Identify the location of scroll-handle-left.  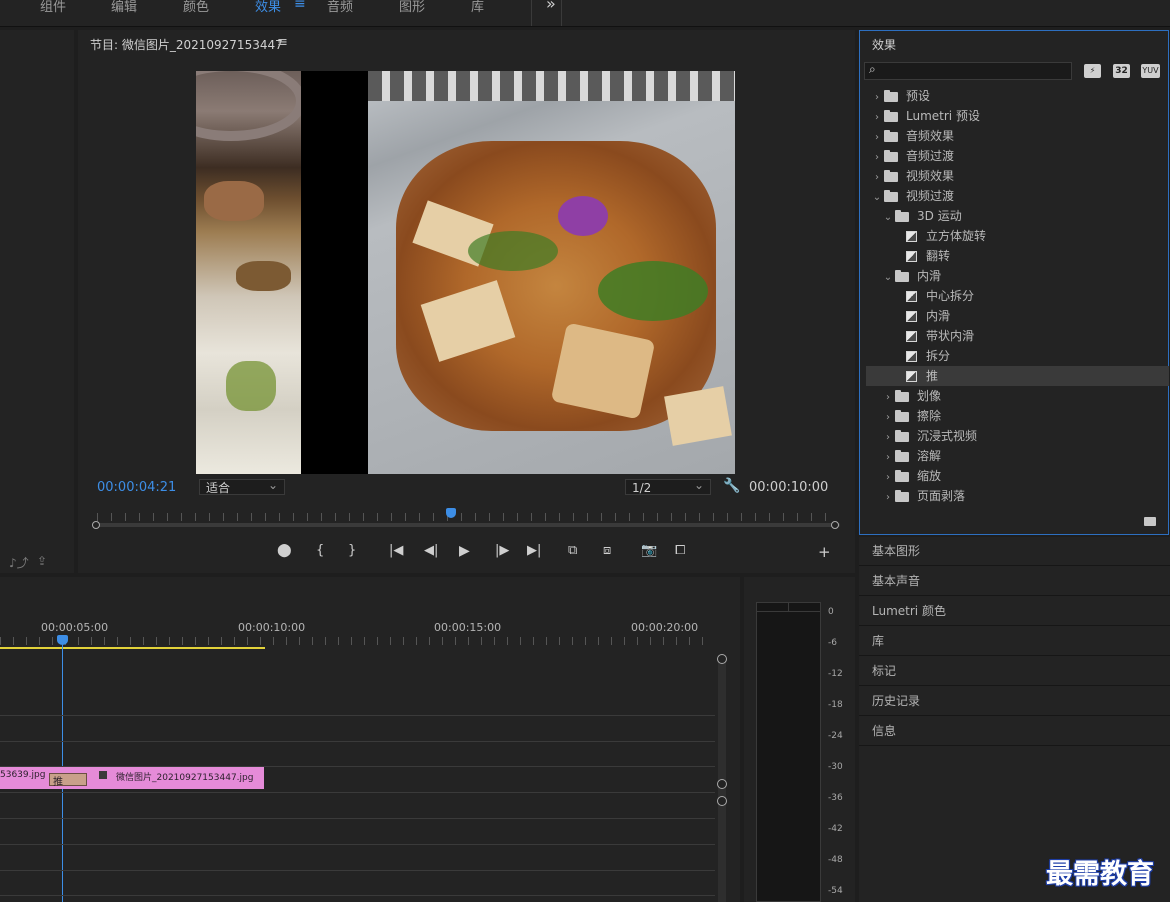
(96, 525).